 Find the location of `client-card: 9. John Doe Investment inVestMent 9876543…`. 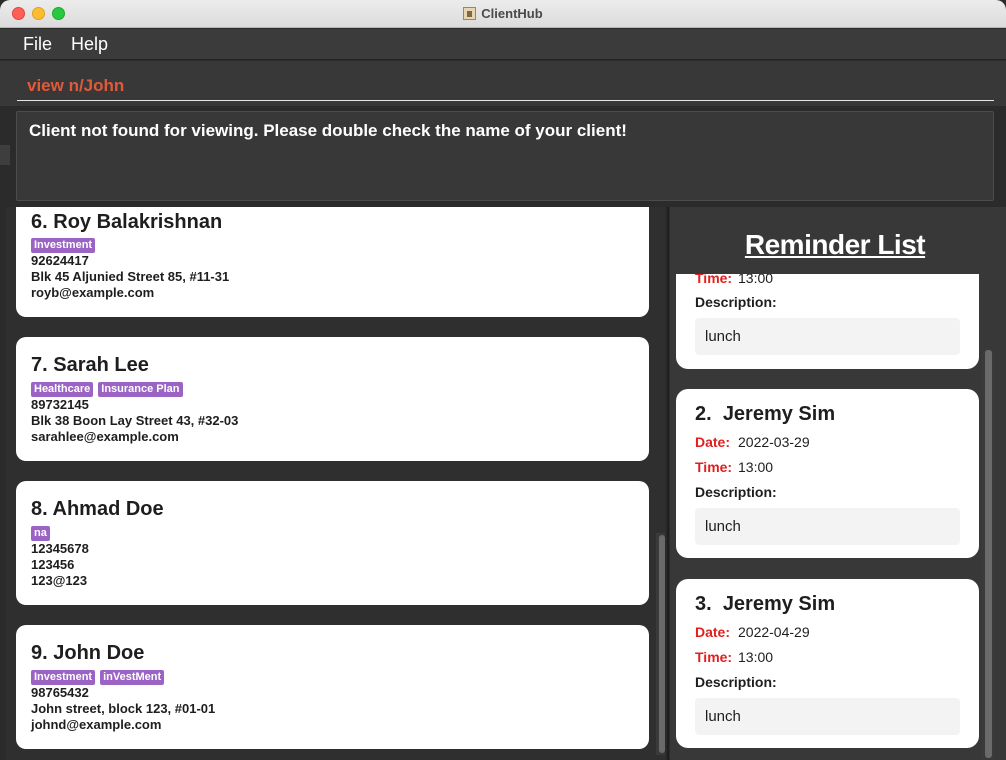

client-card: 9. John Doe Investment inVestMent 9876543… is located at coordinates (332, 687).